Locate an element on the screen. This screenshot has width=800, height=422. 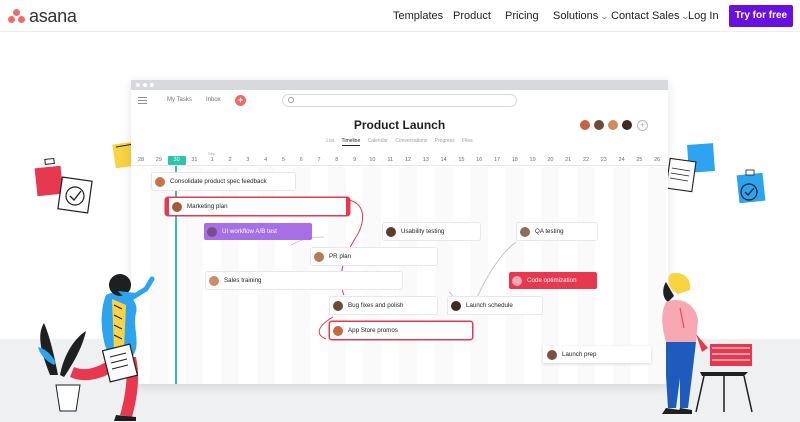
app-topbar: My Tasks Inbox + is located at coordinates (399, 101).